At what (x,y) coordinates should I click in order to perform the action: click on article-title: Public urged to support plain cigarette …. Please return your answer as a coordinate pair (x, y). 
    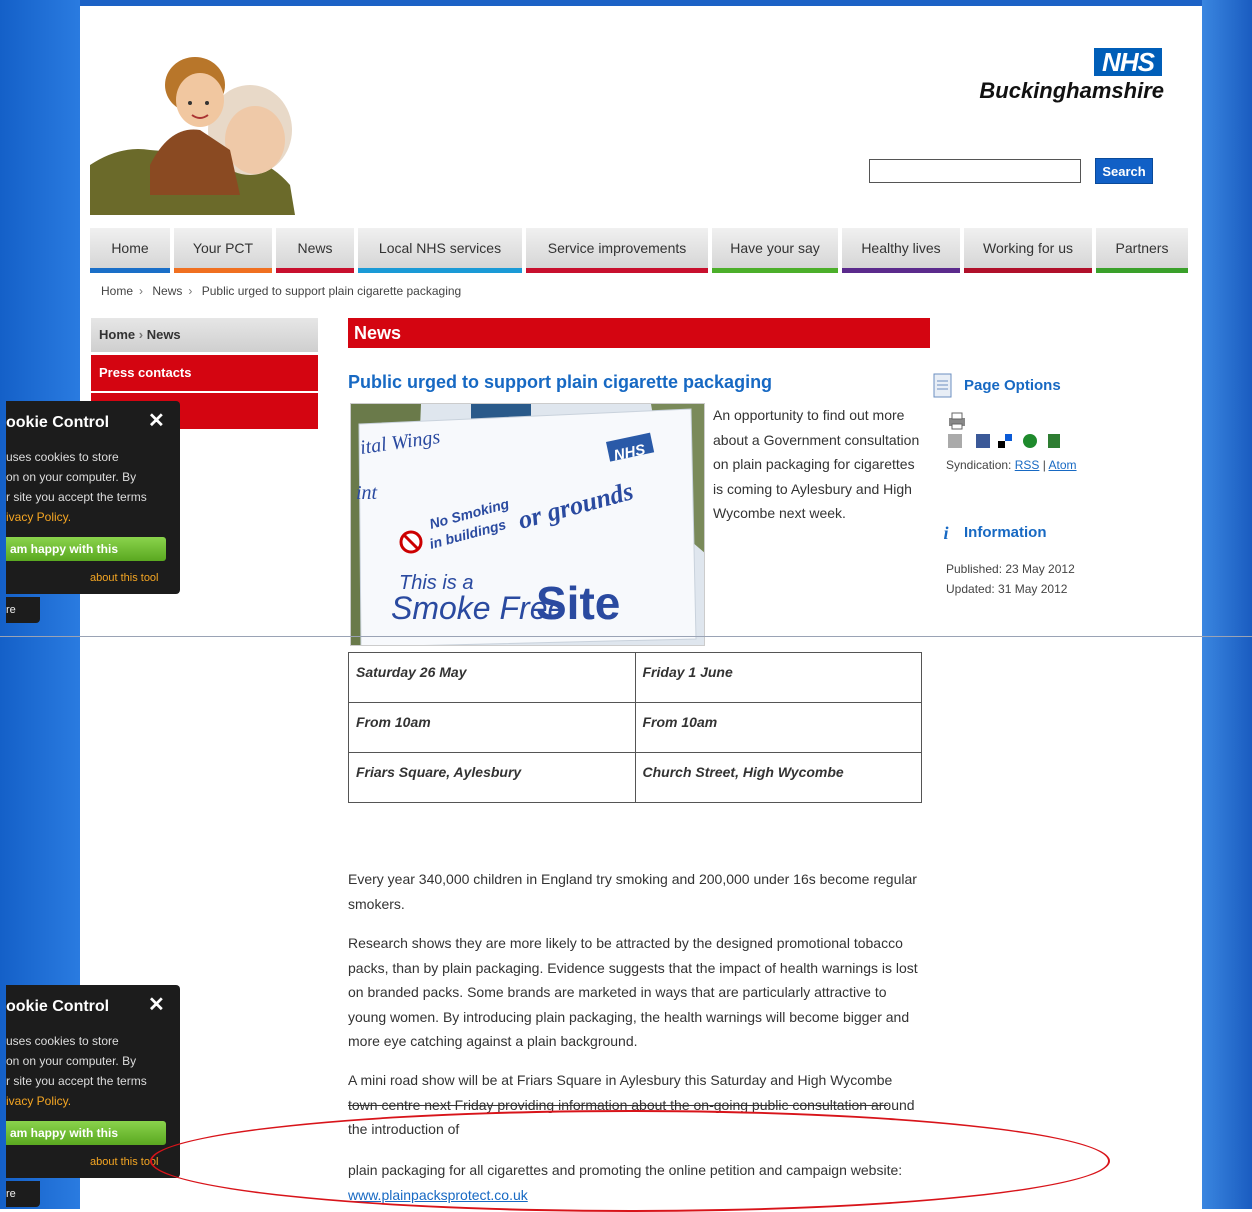
    Looking at the image, I should click on (560, 382).